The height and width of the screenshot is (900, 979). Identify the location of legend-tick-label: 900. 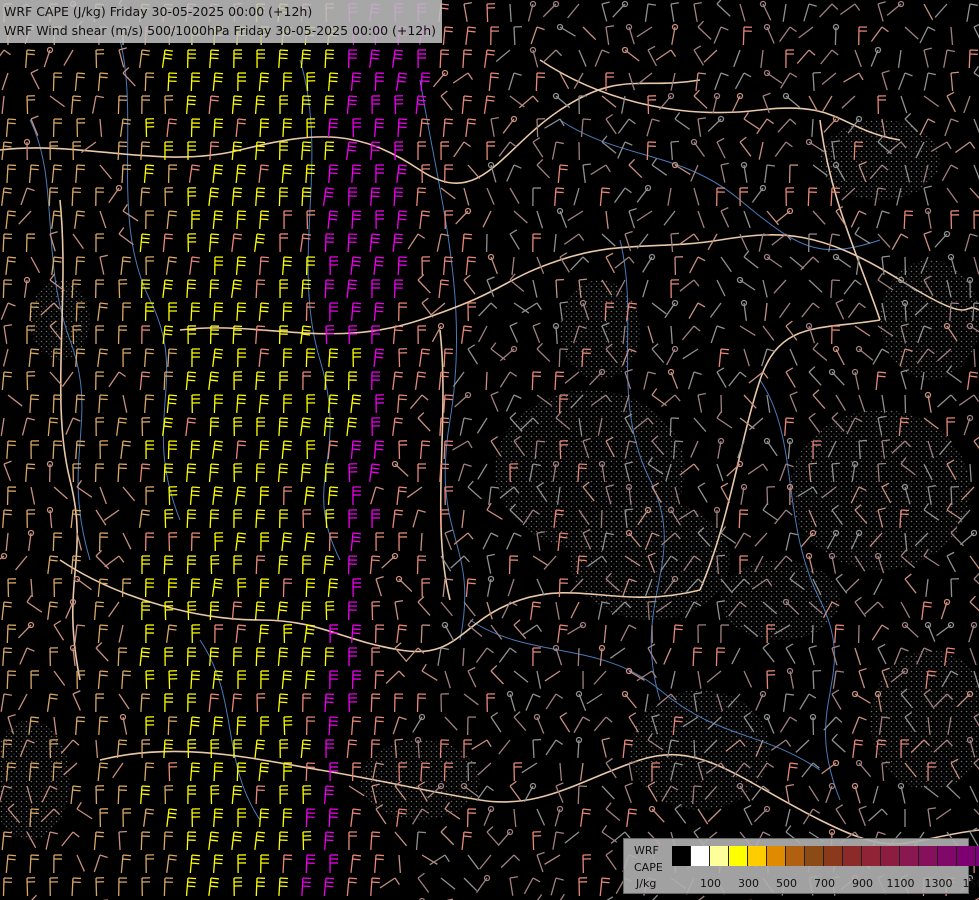
(862, 883).